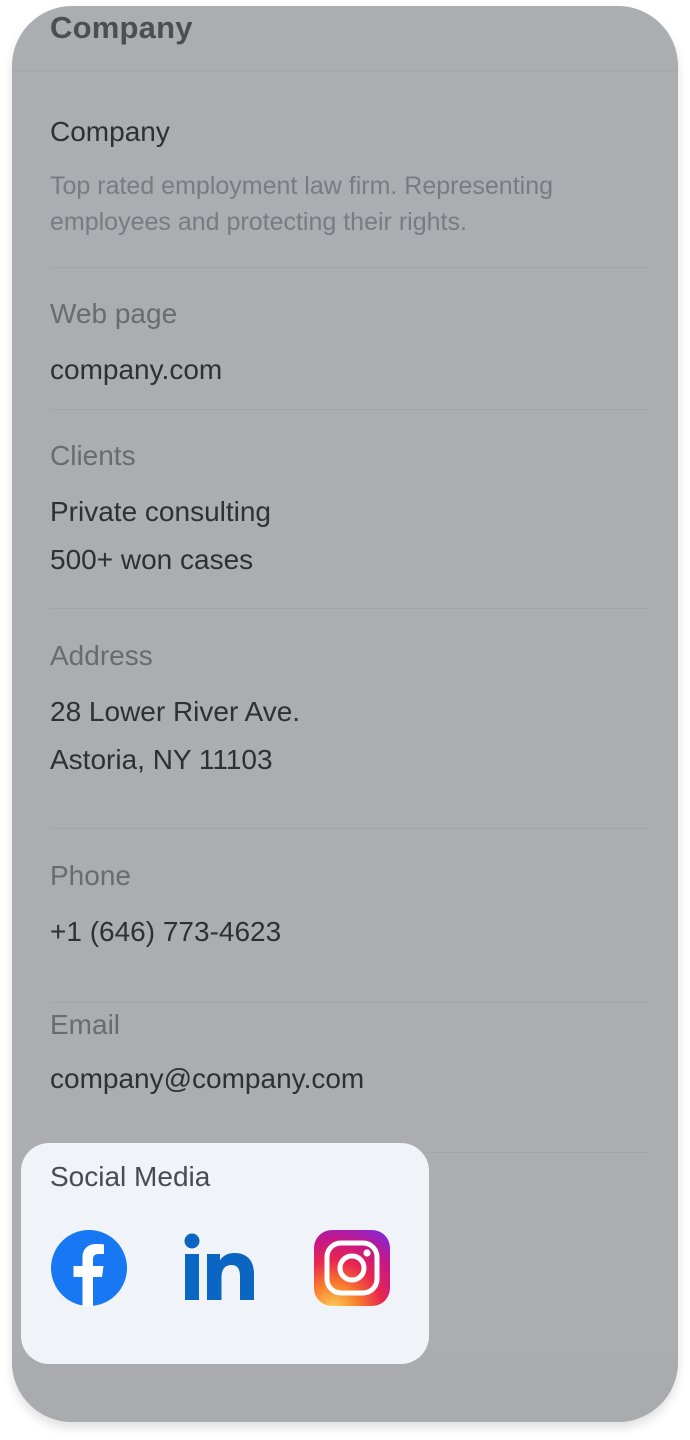  Describe the element at coordinates (152, 559) in the screenshot. I see `clients-line: 500+ won cases` at that location.